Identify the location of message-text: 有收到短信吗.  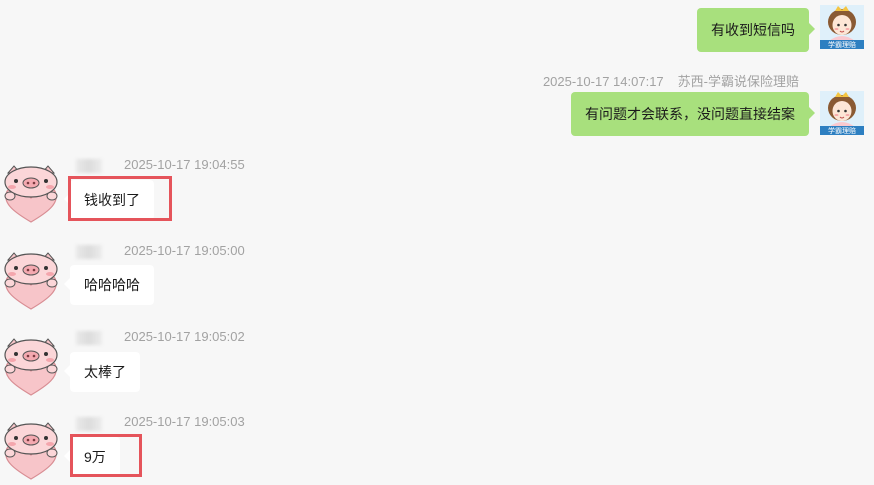
(753, 30).